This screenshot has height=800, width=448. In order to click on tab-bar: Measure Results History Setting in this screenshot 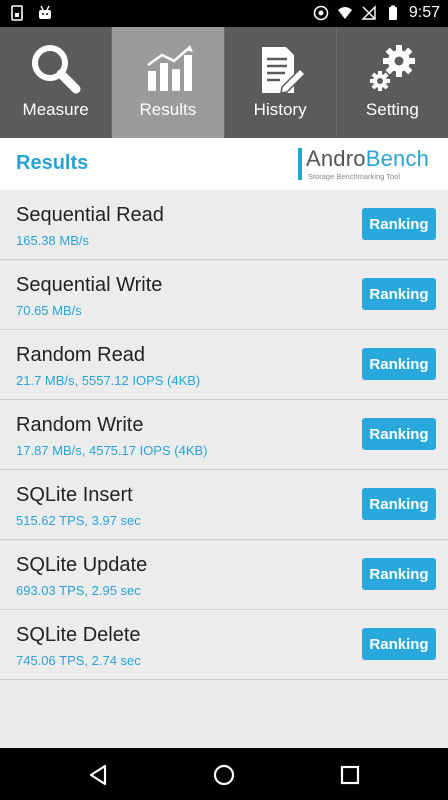, I will do `click(224, 82)`.